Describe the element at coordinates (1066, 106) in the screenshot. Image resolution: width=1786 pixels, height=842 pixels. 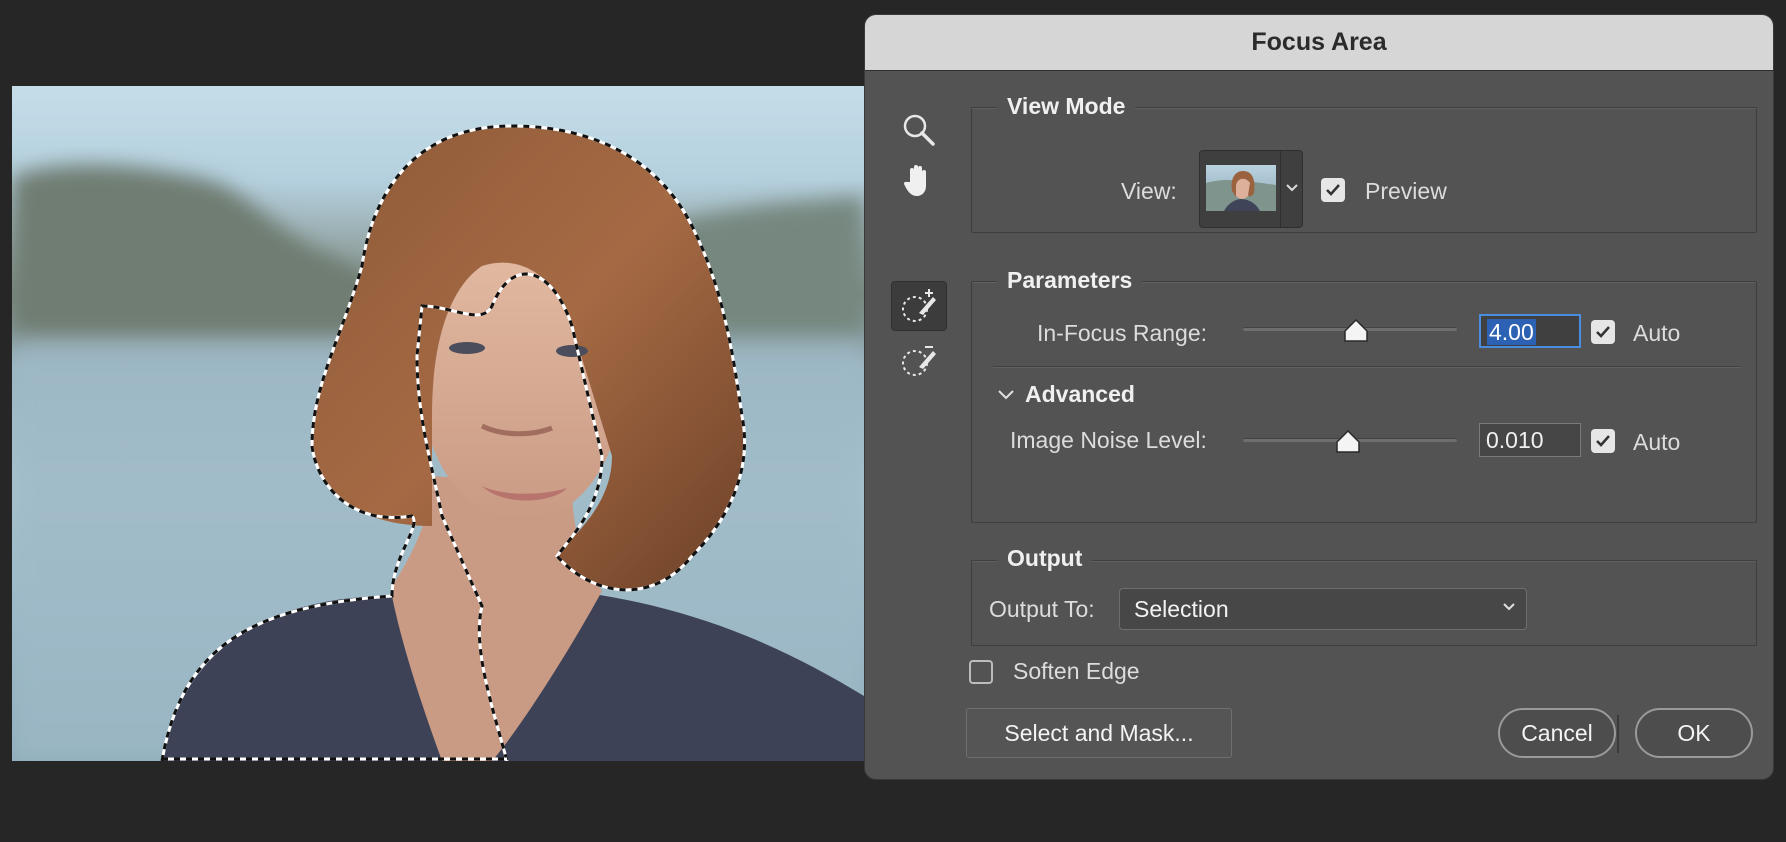
I see `view-mode-title: View Mode` at that location.